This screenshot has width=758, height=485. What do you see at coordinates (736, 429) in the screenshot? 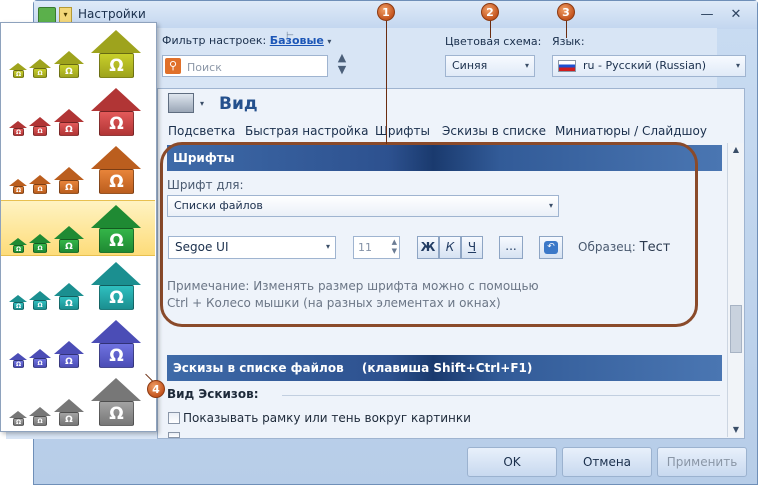
I see `scroll-down-icon: ▼` at bounding box center [736, 429].